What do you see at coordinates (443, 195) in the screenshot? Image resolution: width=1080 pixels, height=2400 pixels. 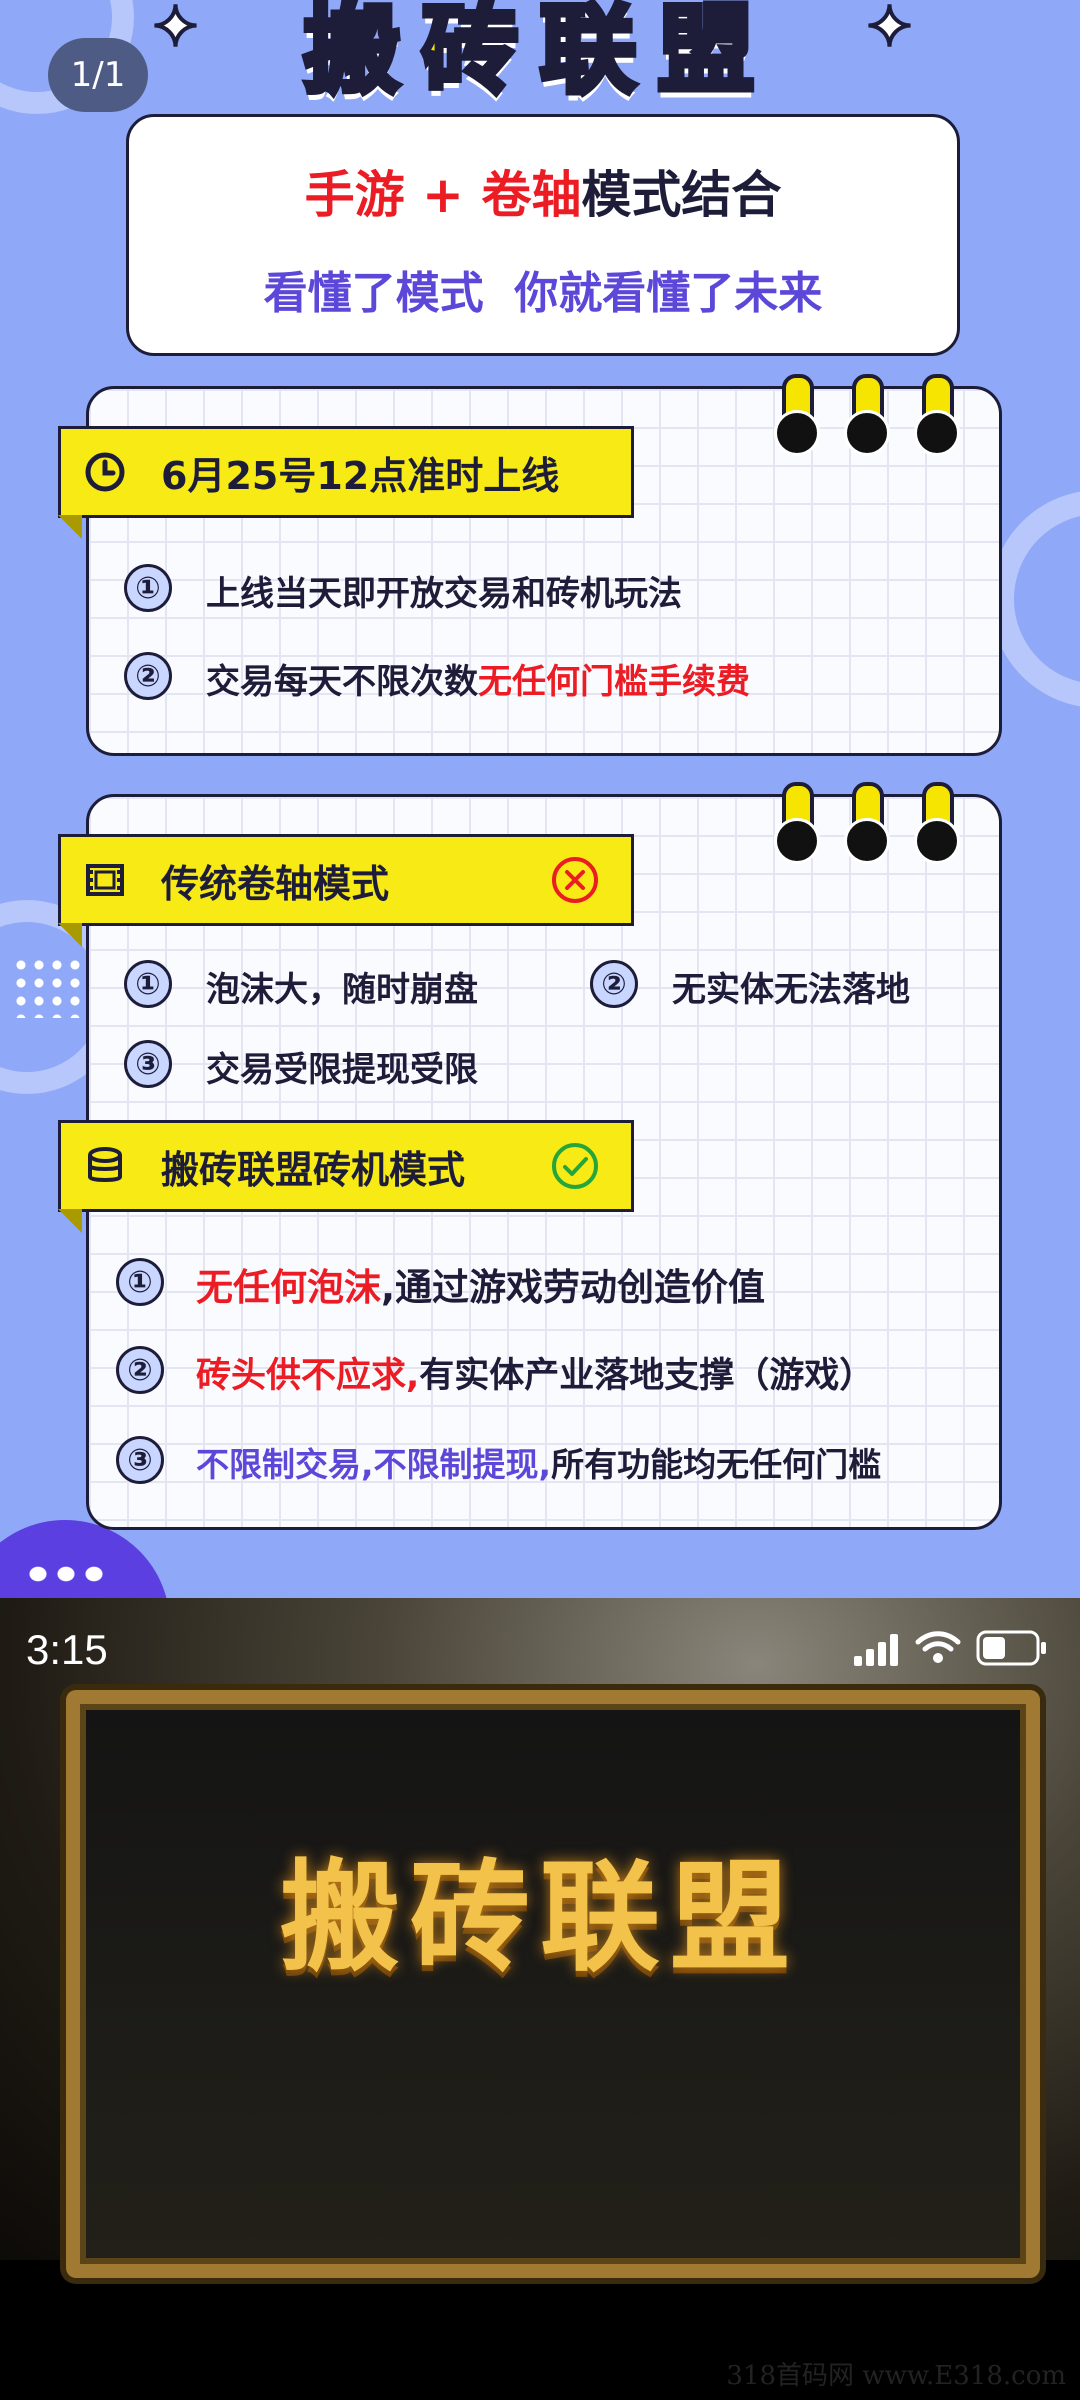 I see `intro-highlight: 手游 + 卷轴` at bounding box center [443, 195].